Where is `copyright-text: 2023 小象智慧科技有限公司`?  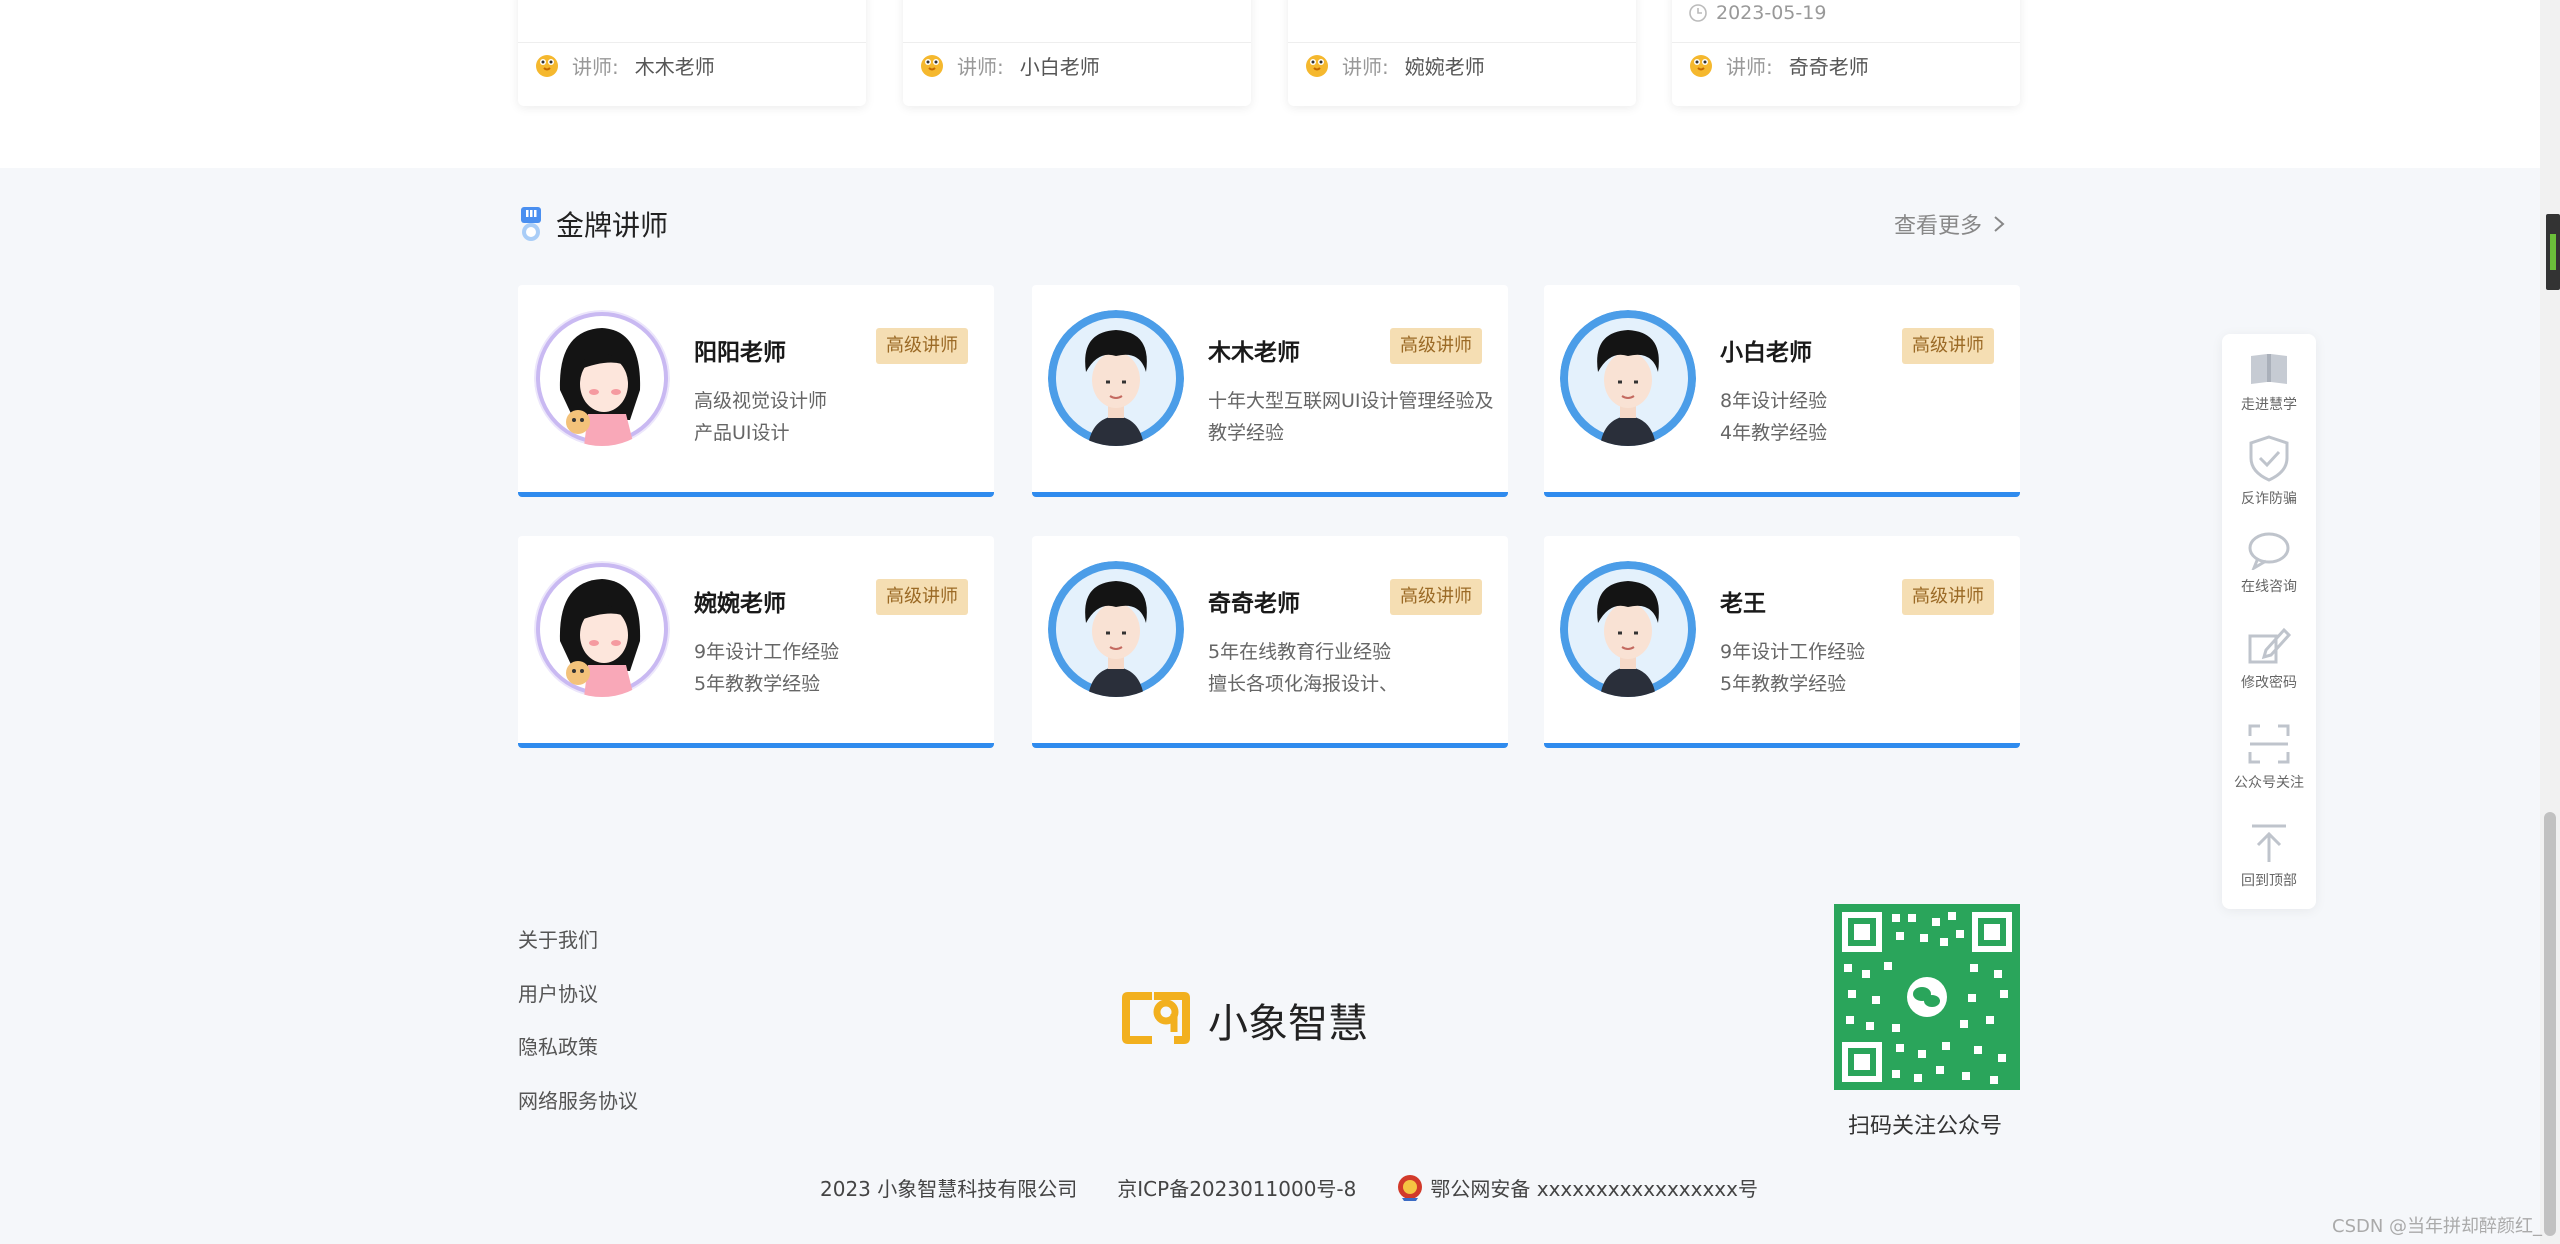
copyright-text: 2023 小象智慧科技有限公司 is located at coordinates (949, 1188).